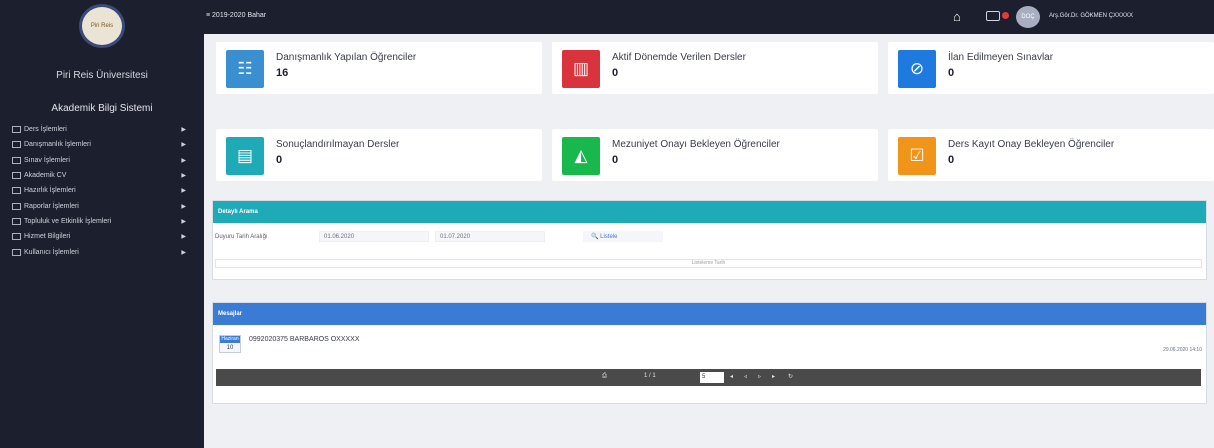 The width and height of the screenshot is (1214, 448). Describe the element at coordinates (1051, 155) in the screenshot. I see `card-registration-approval: ☑ Ders Kayıt Onay Bekleyen Öğrenciler 0` at that location.